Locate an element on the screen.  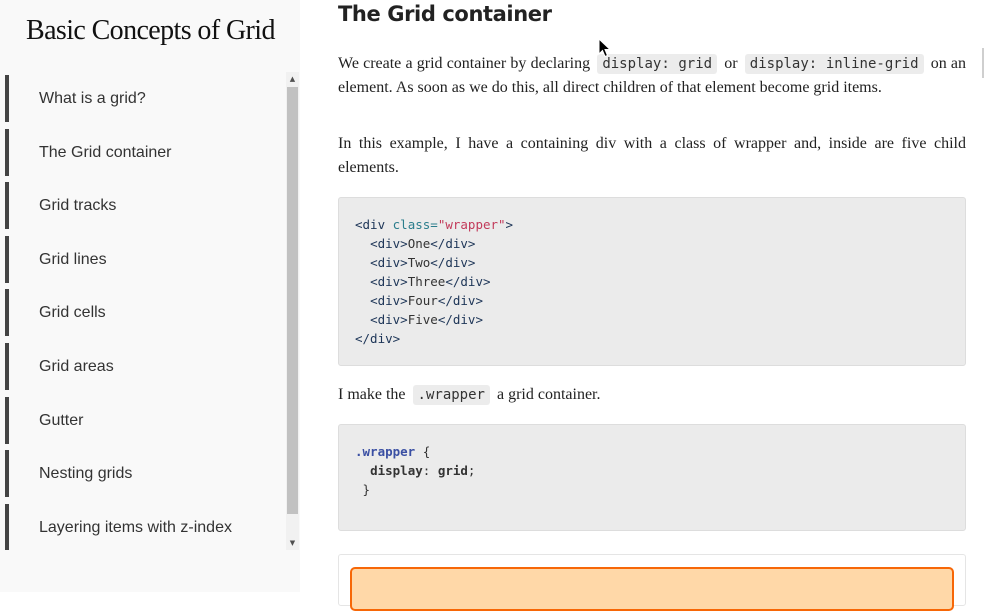
sidebar-item-label: Grid lines is located at coordinates (73, 259).